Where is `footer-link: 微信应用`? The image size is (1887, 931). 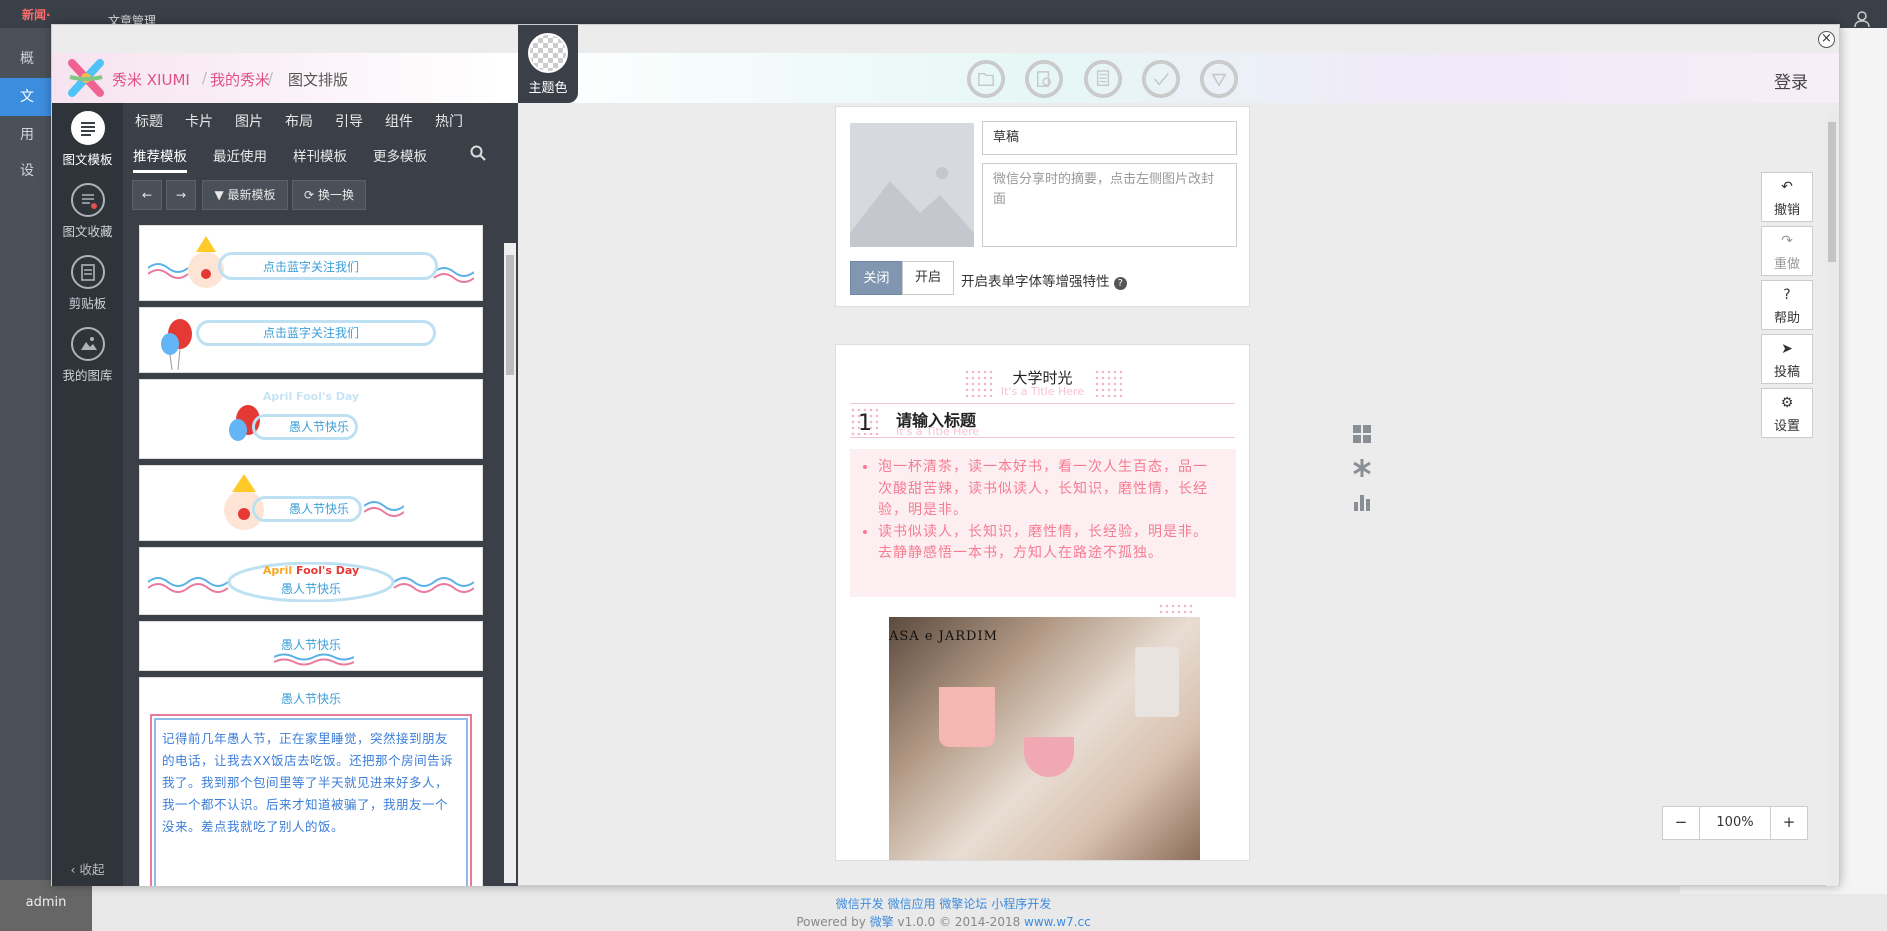
footer-link: 微信应用 is located at coordinates (912, 904).